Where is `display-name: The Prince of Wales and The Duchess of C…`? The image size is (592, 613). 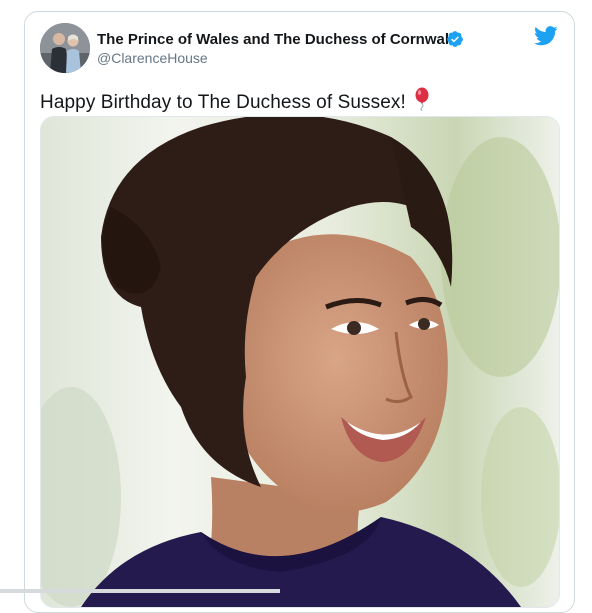
display-name: The Prince of Wales and The Duchess of C… is located at coordinates (275, 39).